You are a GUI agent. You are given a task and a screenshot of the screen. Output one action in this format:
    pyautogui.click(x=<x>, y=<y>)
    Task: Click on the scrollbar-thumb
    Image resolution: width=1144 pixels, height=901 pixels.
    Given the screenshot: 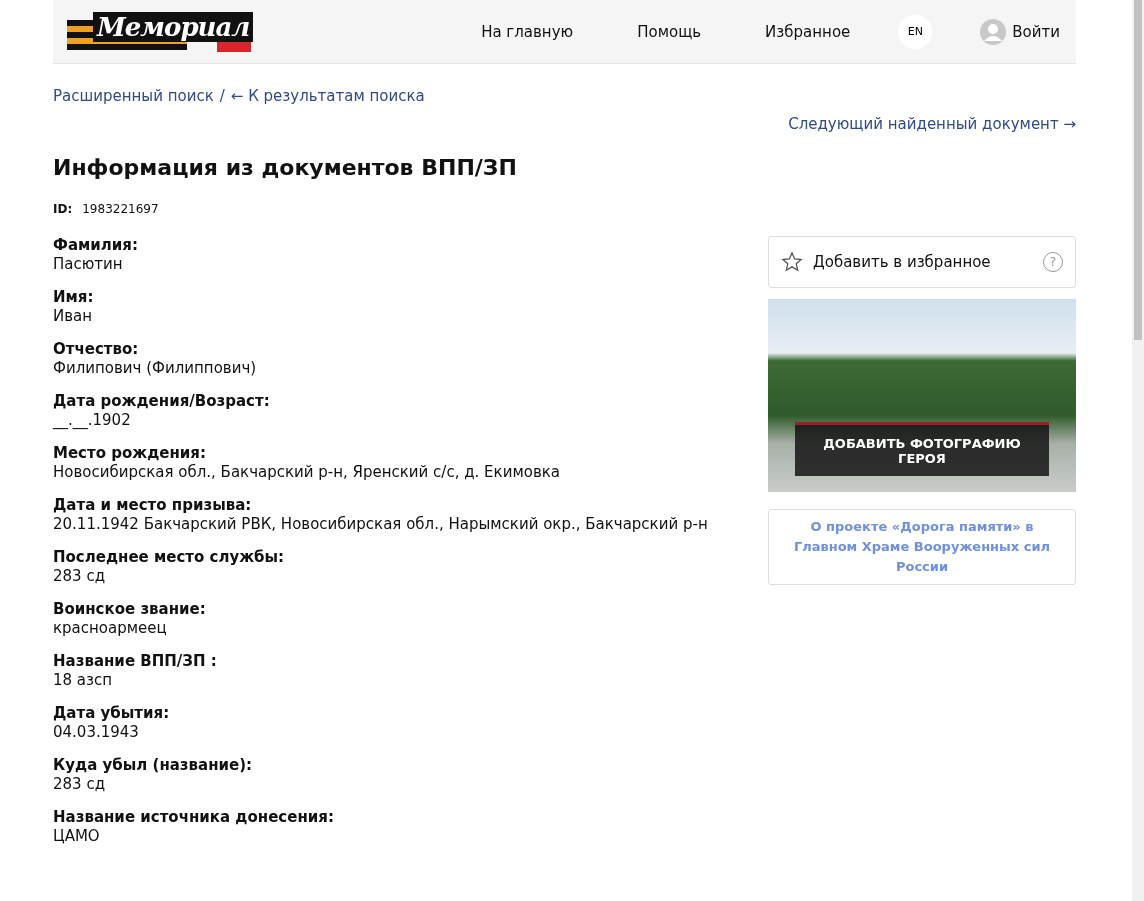 What is the action you would take?
    pyautogui.click(x=1138, y=170)
    